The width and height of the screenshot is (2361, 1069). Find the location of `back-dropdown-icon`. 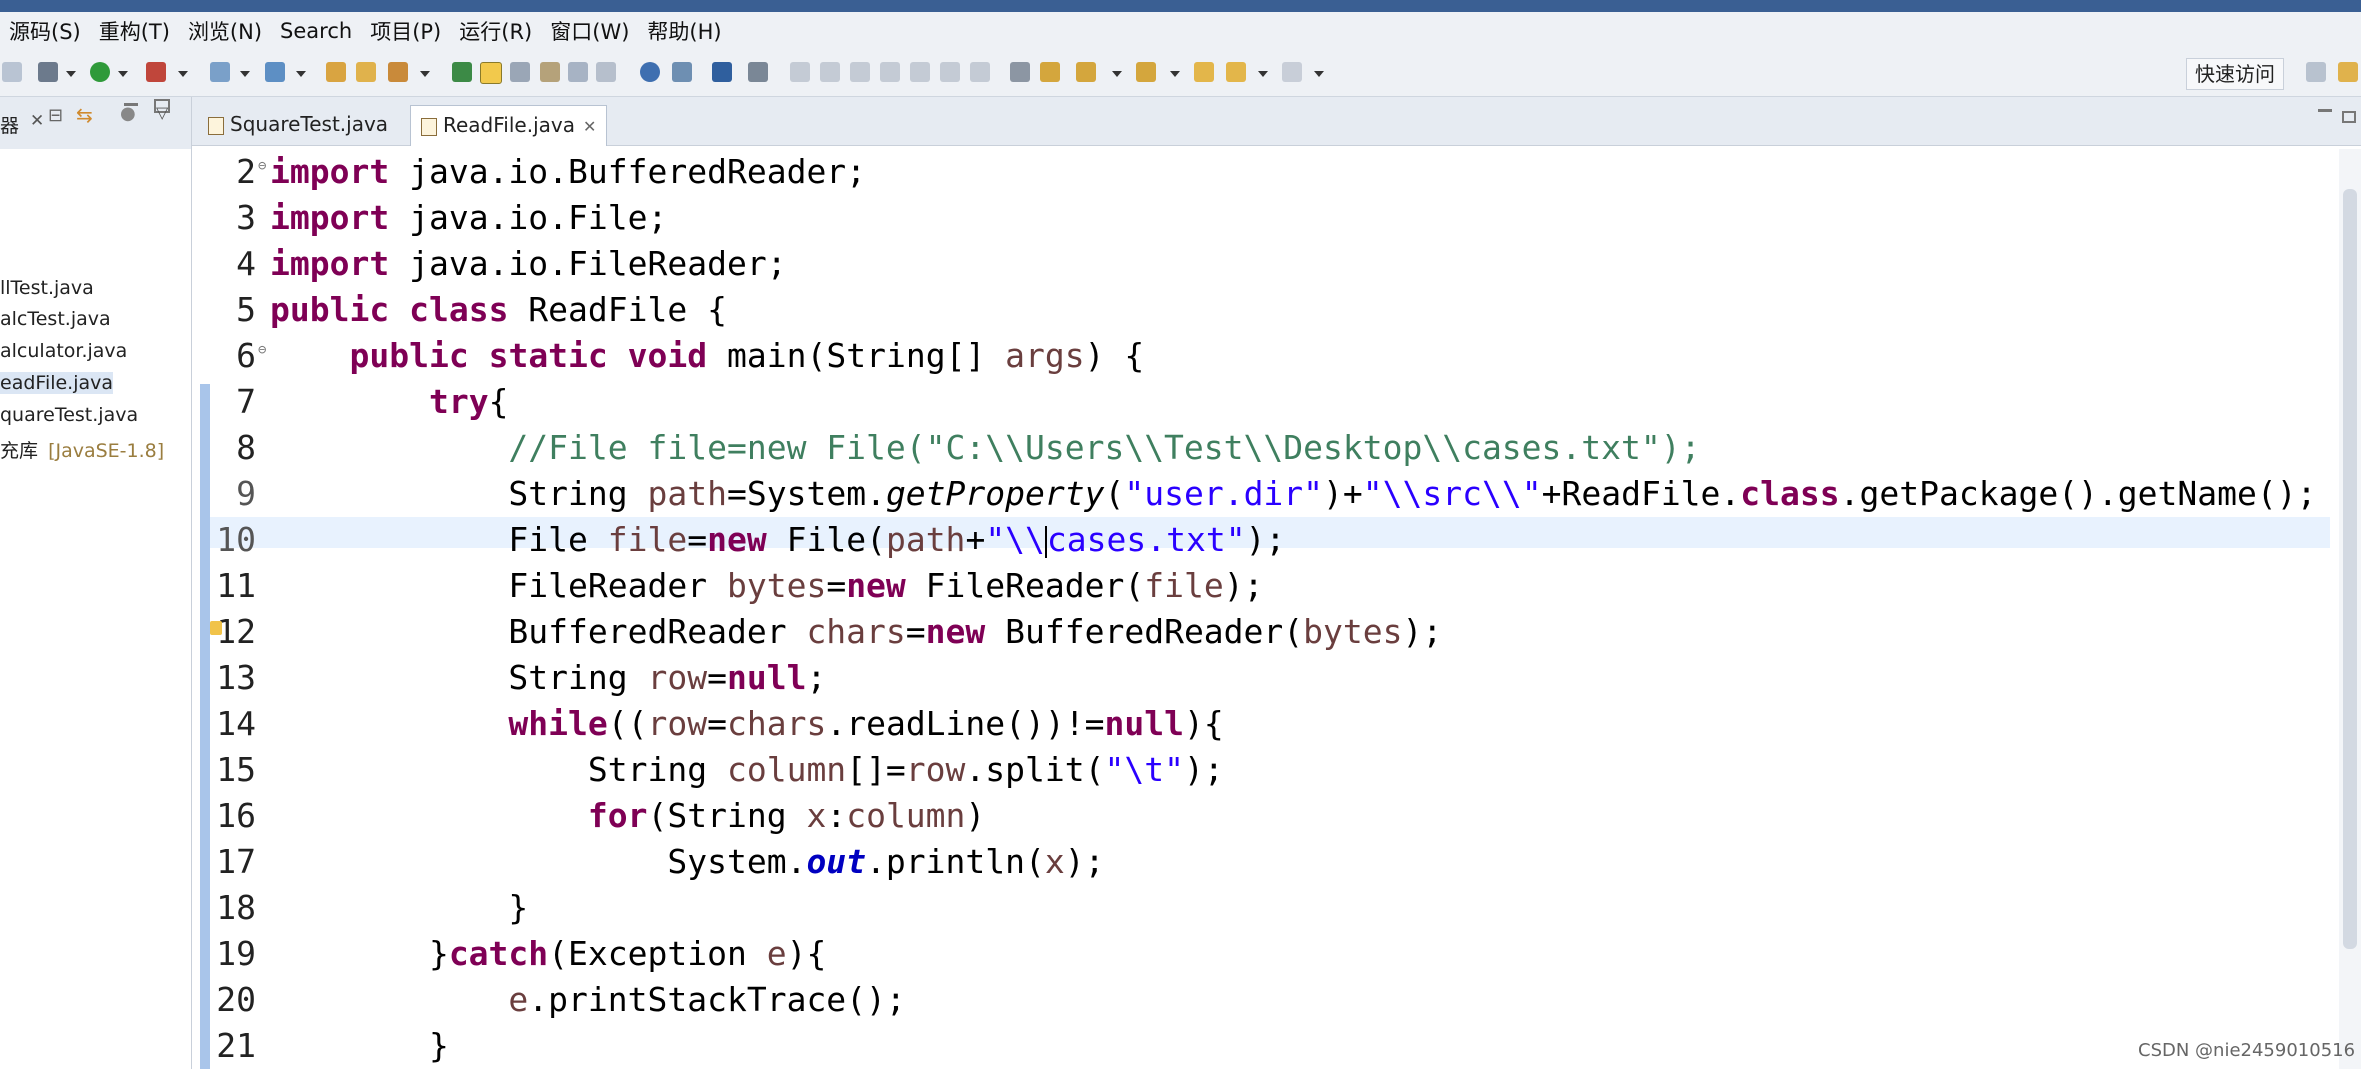

back-dropdown-icon is located at coordinates (1263, 74).